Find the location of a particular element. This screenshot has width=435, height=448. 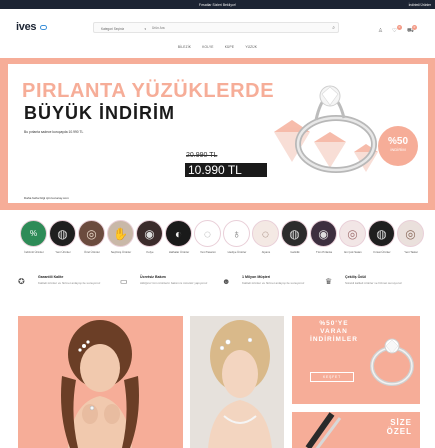

special-banner-line: SİZE is located at coordinates (401, 422).